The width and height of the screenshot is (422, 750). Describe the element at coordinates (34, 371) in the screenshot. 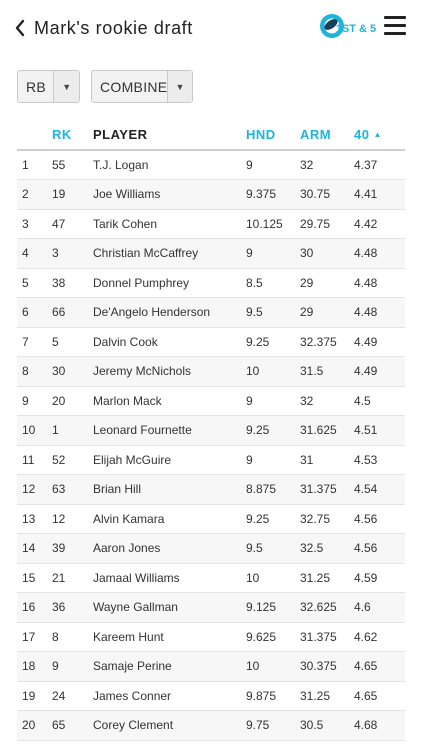

I see `cell-index: 8` at that location.